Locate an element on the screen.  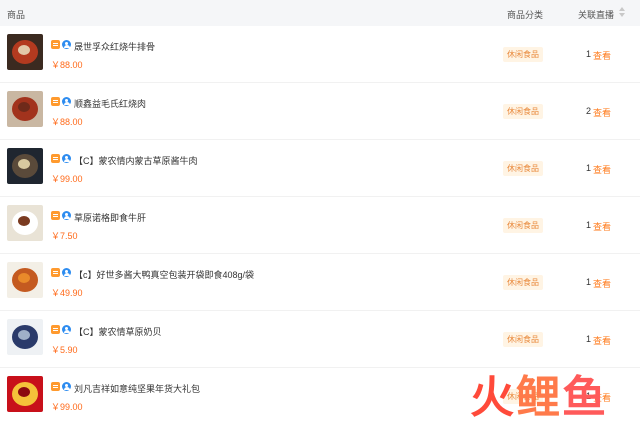
table-row: 草原诺格即食牛肝 ￥7.50 休闲食品 1 查看 is located at coordinates (320, 225).